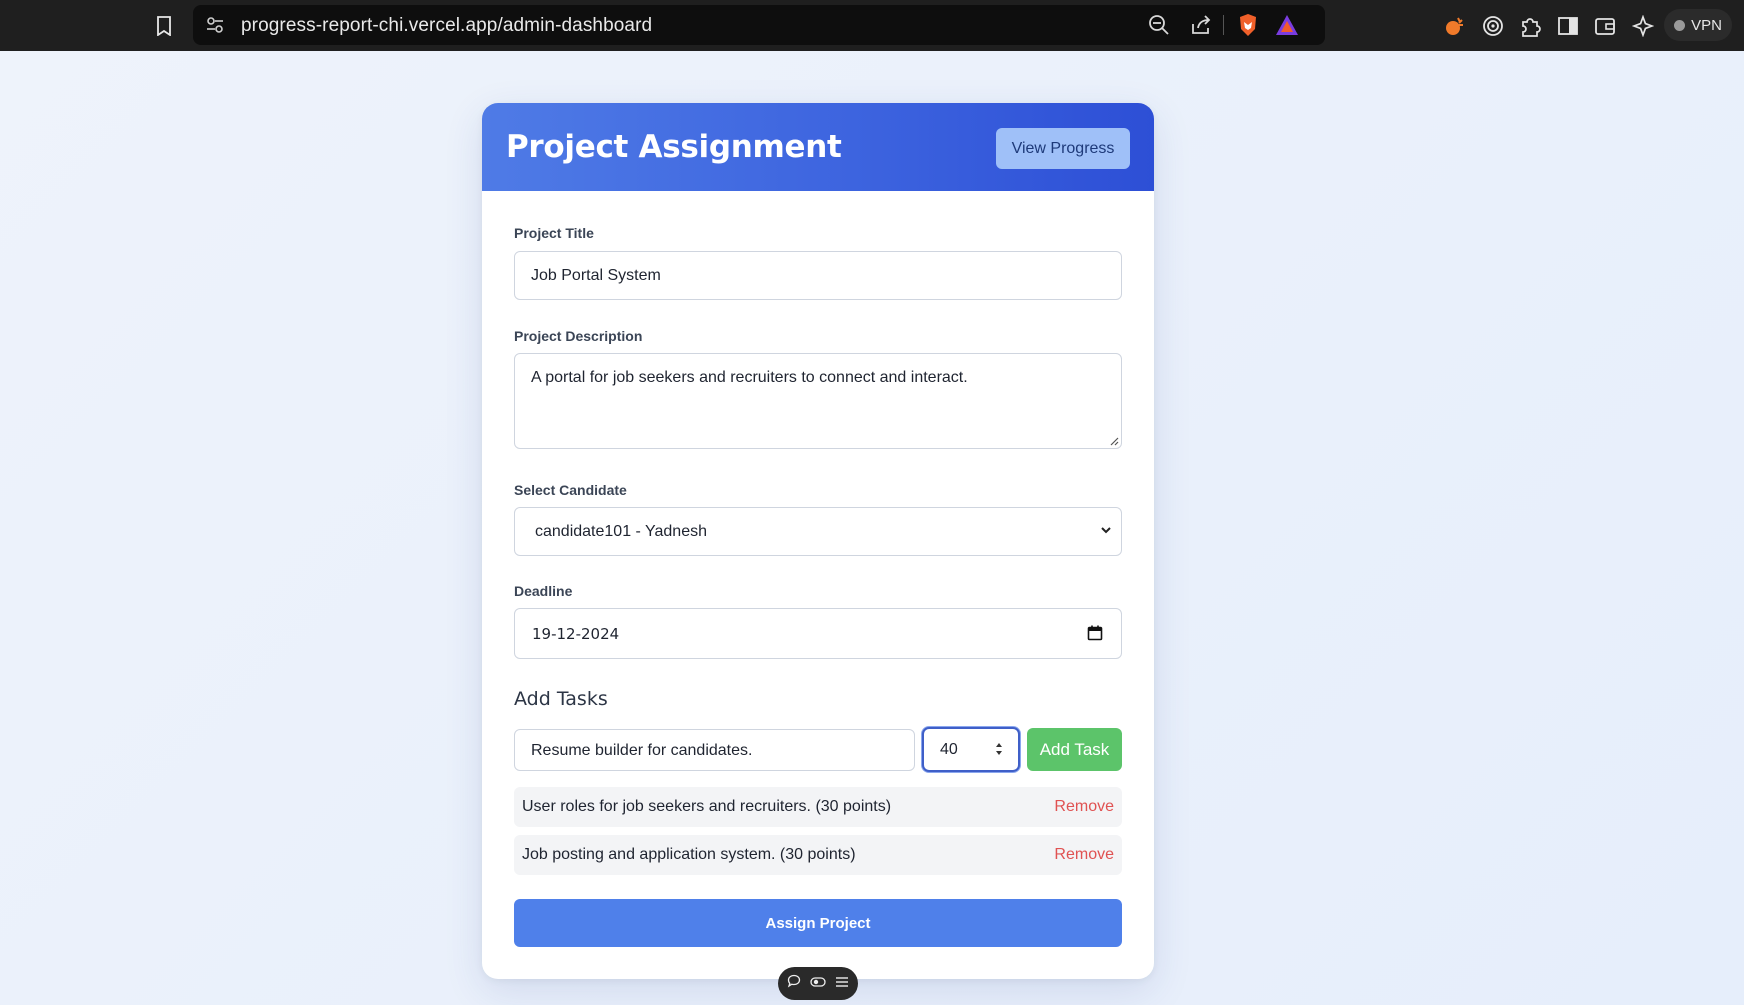  Describe the element at coordinates (999, 749) in the screenshot. I see `number-spinner-icon` at that location.